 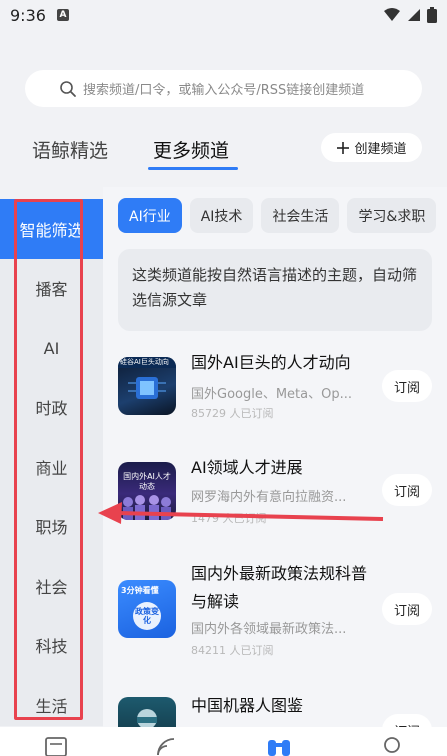 I want to click on subcategory-chips: AI行业 AI技术 社会生活 学习&求职, so click(x=277, y=215).